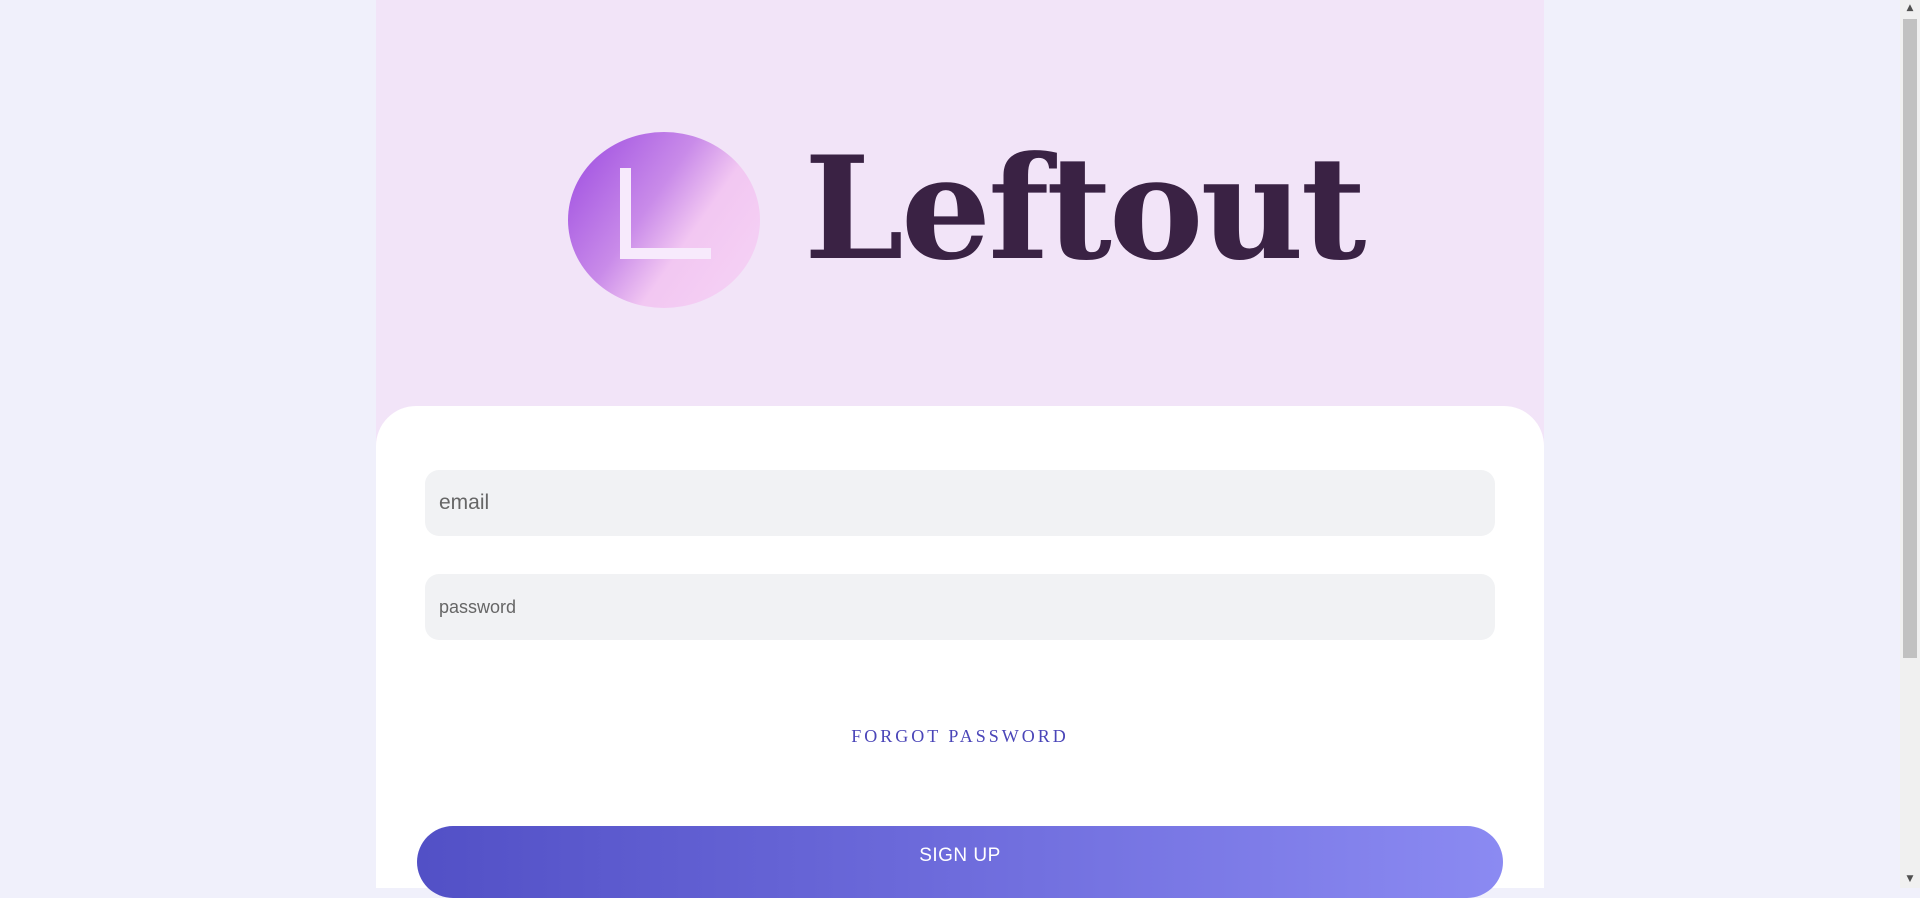 This screenshot has height=898, width=1920. Describe the element at coordinates (960, 736) in the screenshot. I see `forgot-password-link: FORGOT PASSWORD` at that location.